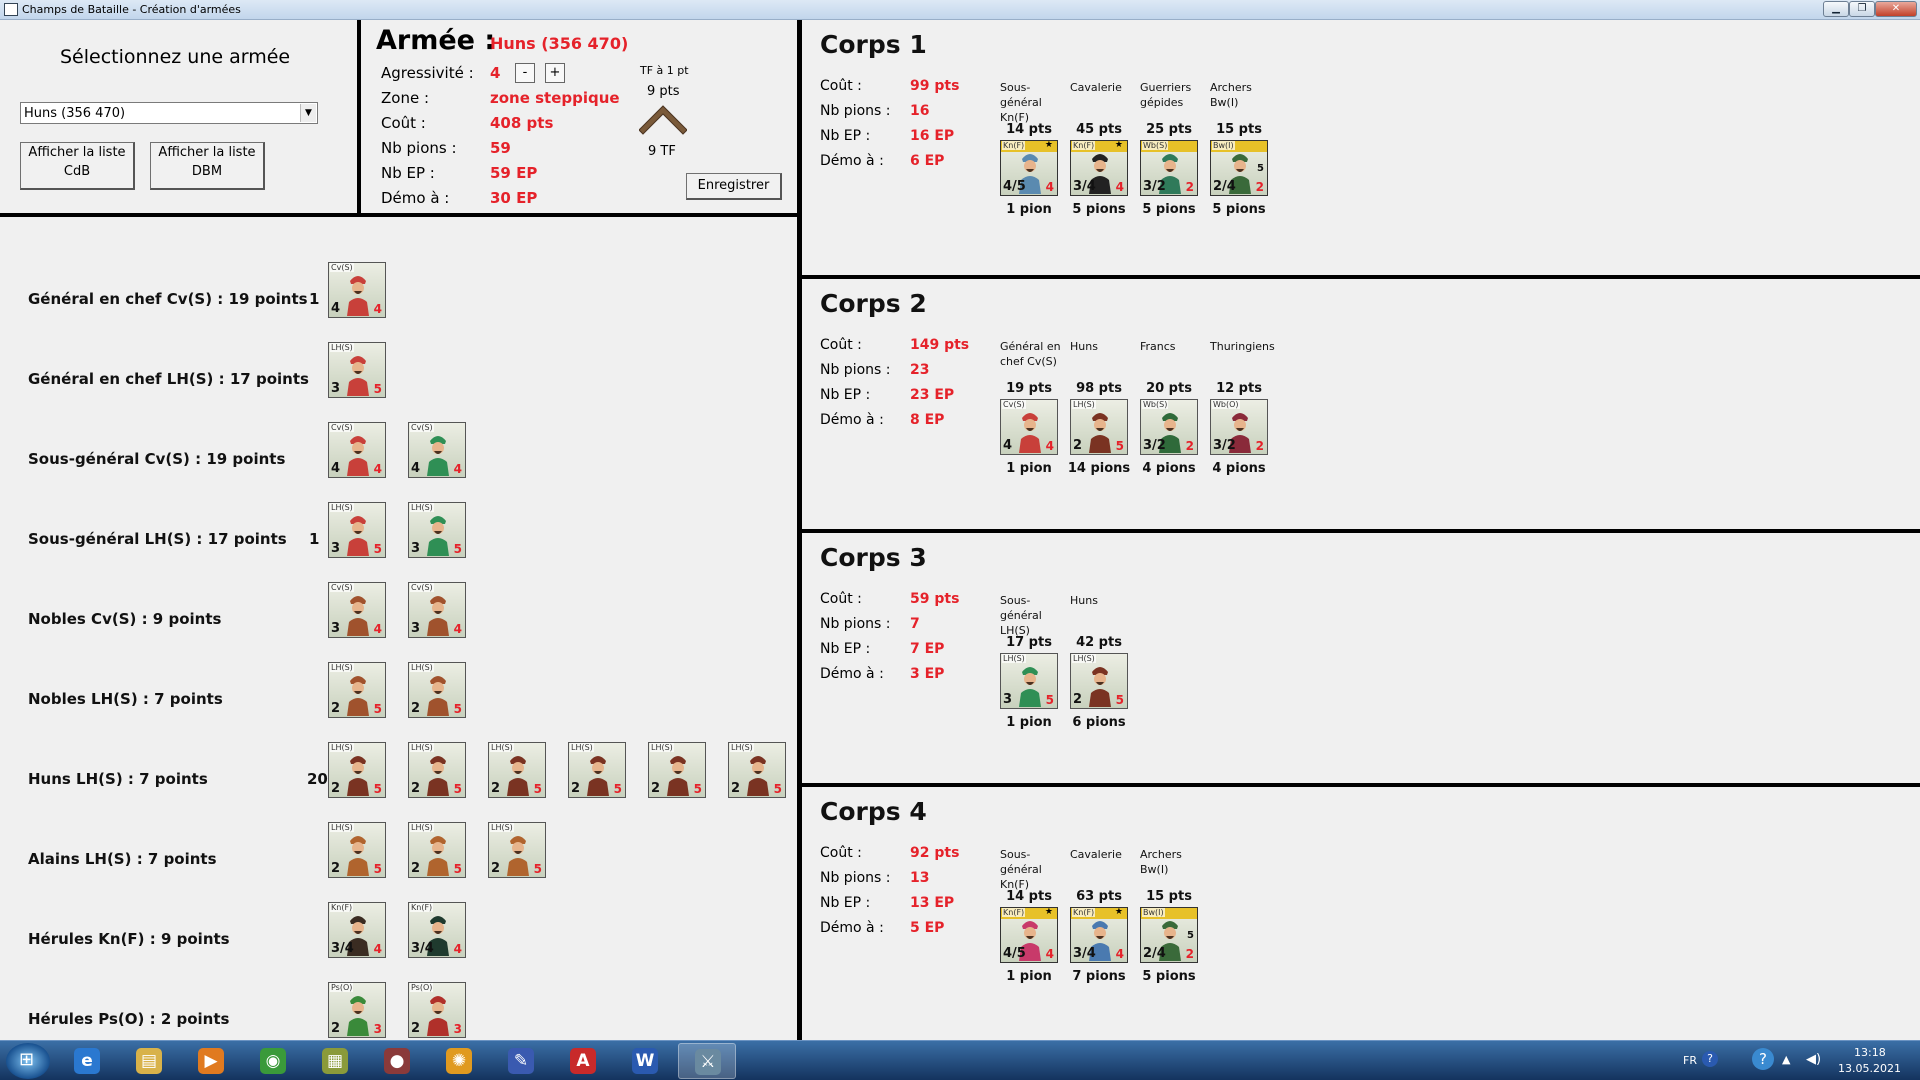  Describe the element at coordinates (1030, 354) in the screenshot. I see `corps-unit-name: Général en chef Cv(S)` at that location.